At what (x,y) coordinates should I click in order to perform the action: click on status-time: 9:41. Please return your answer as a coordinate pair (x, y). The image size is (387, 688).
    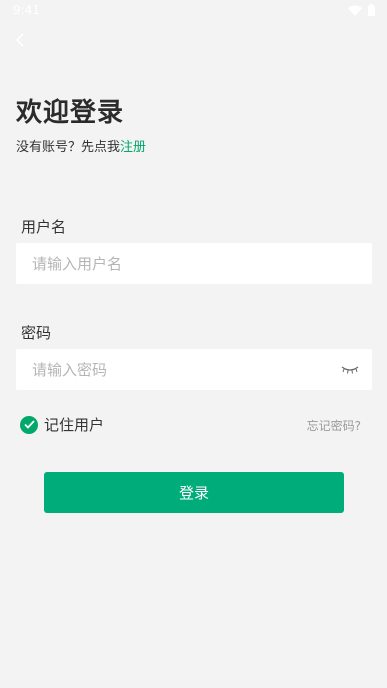
    Looking at the image, I should click on (26, 10).